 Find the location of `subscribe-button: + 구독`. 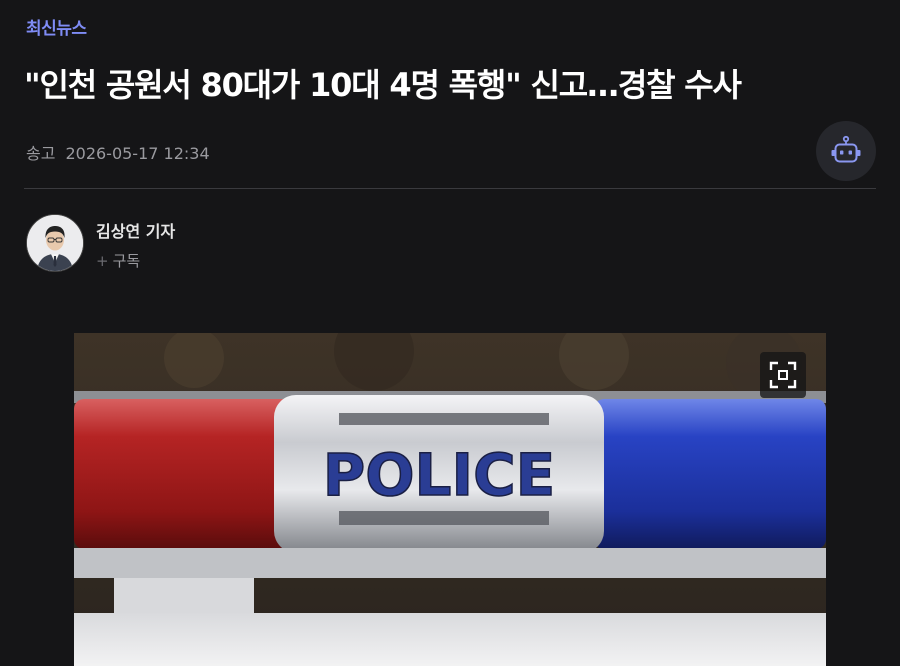

subscribe-button: + 구독 is located at coordinates (118, 260).